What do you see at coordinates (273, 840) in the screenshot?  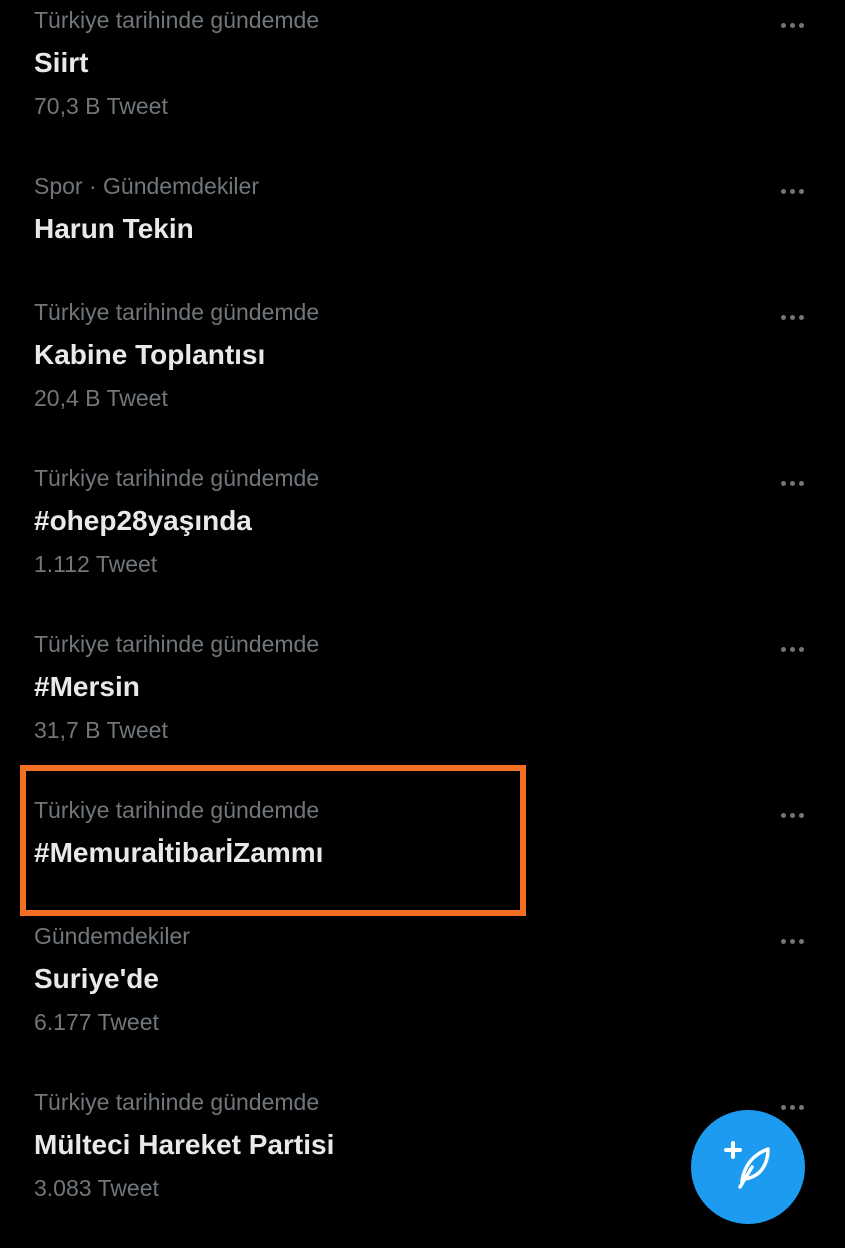 I see `highlight-box` at bounding box center [273, 840].